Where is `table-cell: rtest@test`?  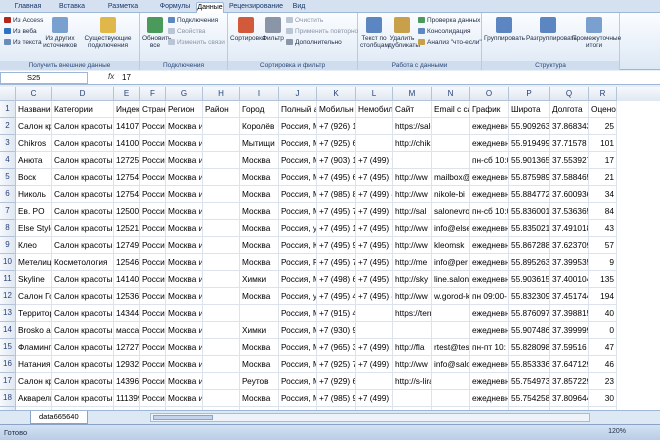 table-cell: rtest@test is located at coordinates (451, 347).